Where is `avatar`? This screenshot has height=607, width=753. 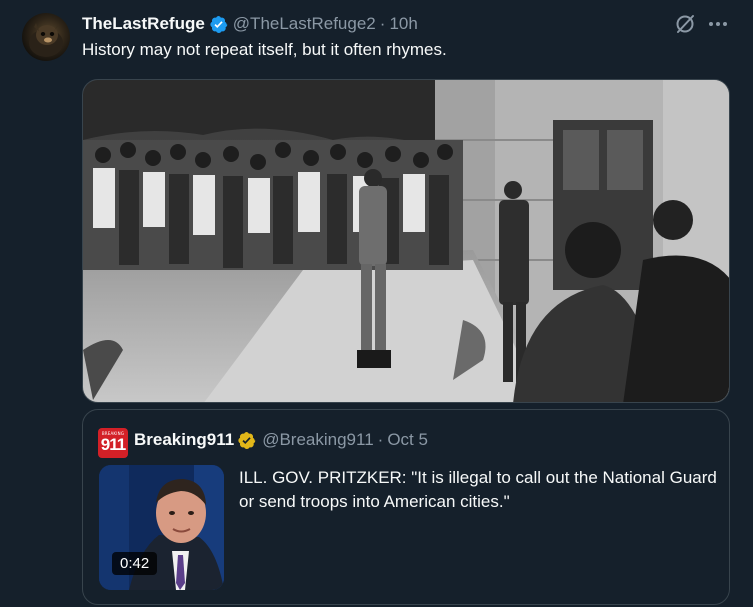
avatar is located at coordinates (46, 37).